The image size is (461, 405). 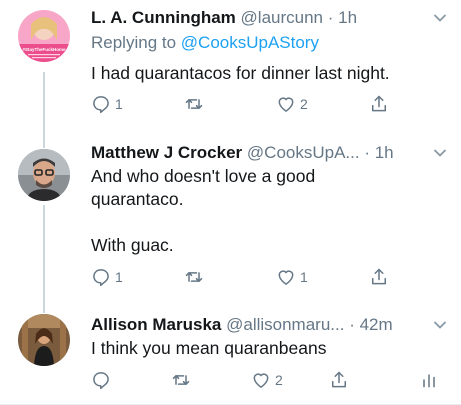 I want to click on retweet-button, so click(x=183, y=380).